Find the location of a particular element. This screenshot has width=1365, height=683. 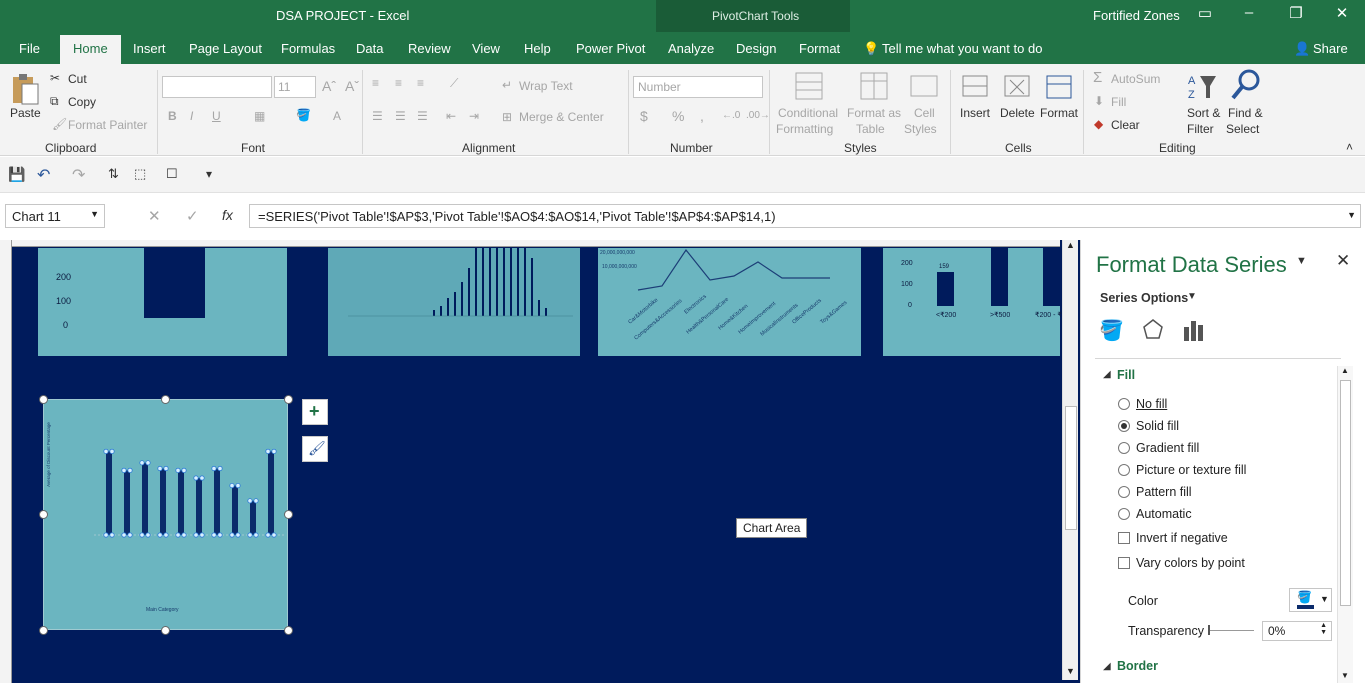

gradient-fill-label: Gradient fill is located at coordinates (1167, 448).